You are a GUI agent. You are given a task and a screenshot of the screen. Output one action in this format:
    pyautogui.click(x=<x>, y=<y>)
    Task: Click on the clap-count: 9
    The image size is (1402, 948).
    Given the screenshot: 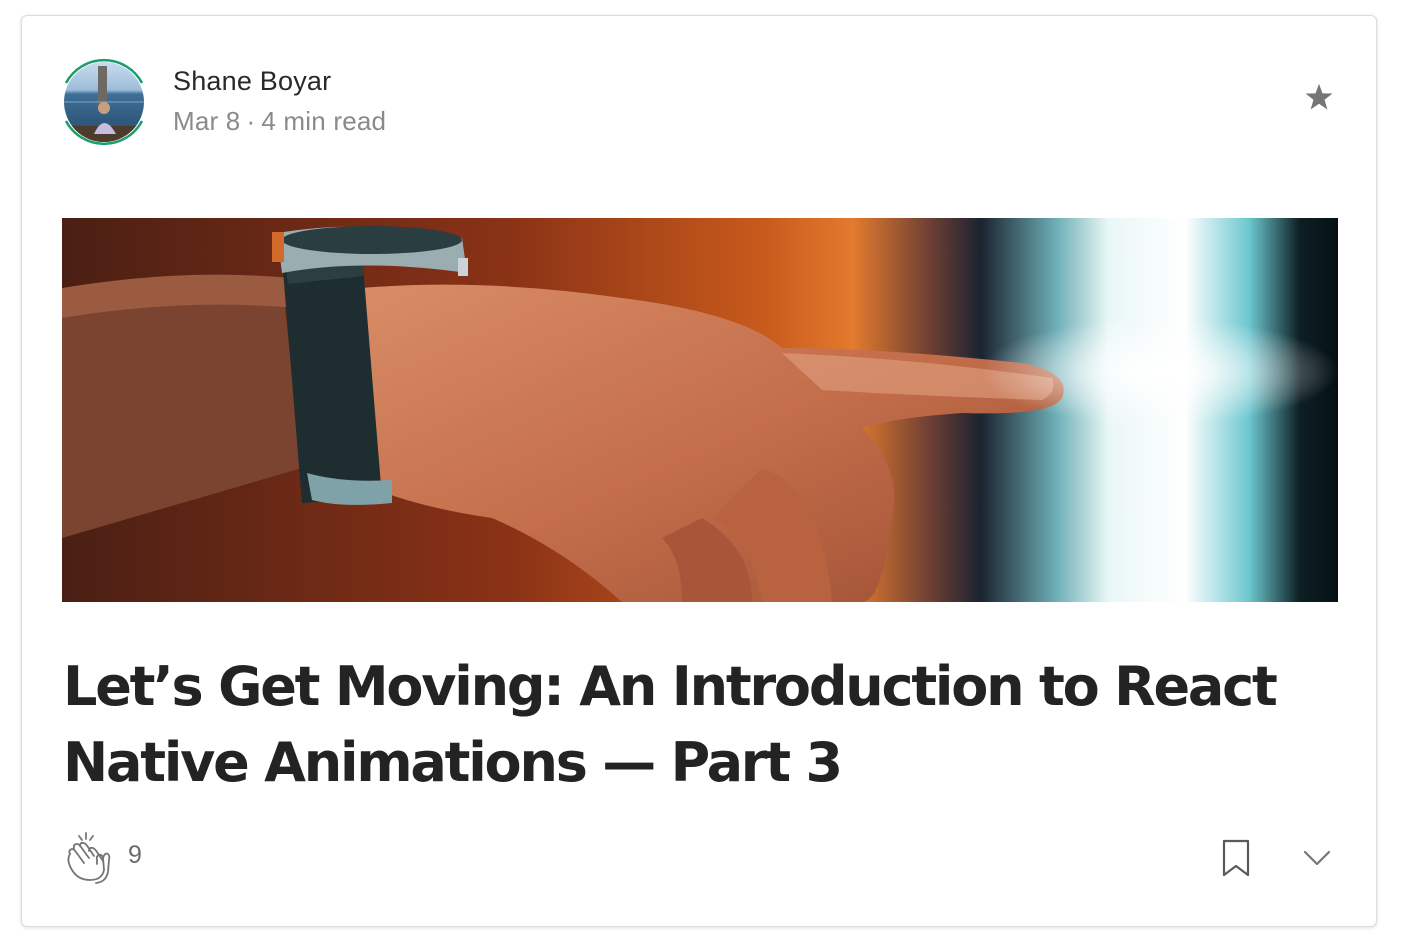 What is the action you would take?
    pyautogui.click(x=135, y=855)
    